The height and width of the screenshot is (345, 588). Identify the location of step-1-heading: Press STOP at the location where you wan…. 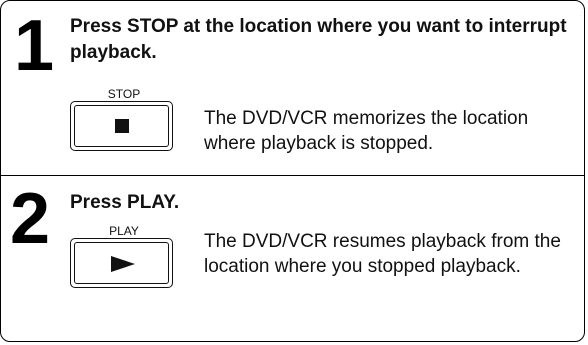
(318, 39).